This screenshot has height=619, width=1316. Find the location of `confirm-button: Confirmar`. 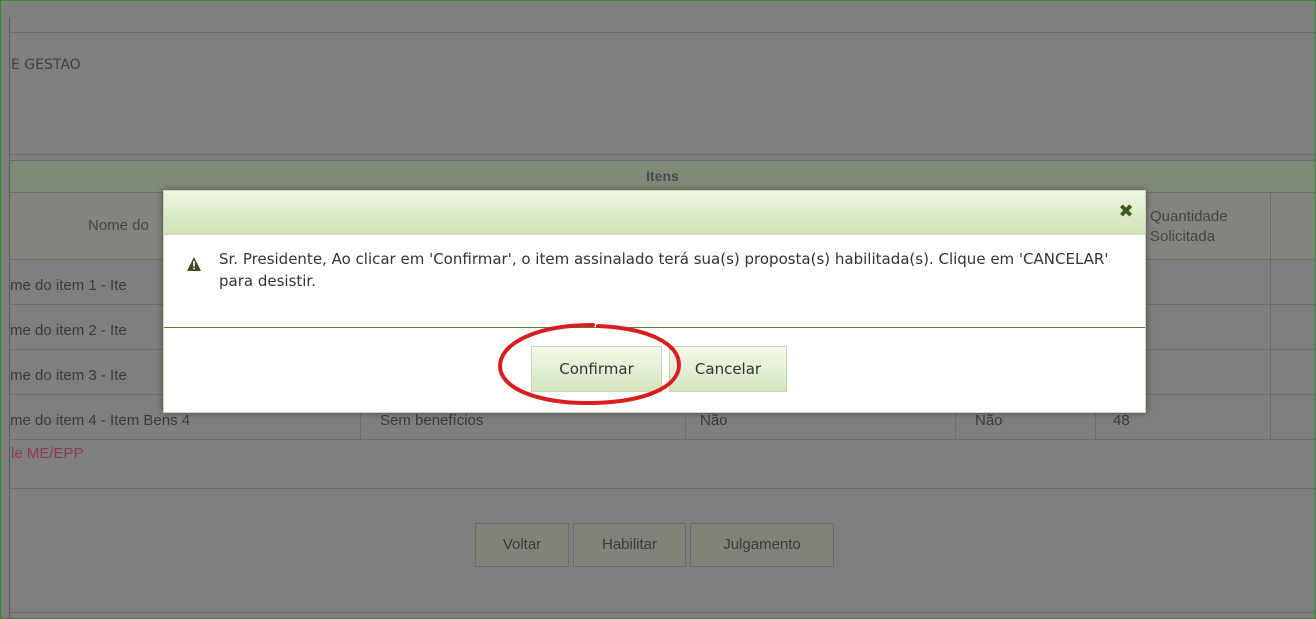

confirm-button: Confirmar is located at coordinates (596, 369).